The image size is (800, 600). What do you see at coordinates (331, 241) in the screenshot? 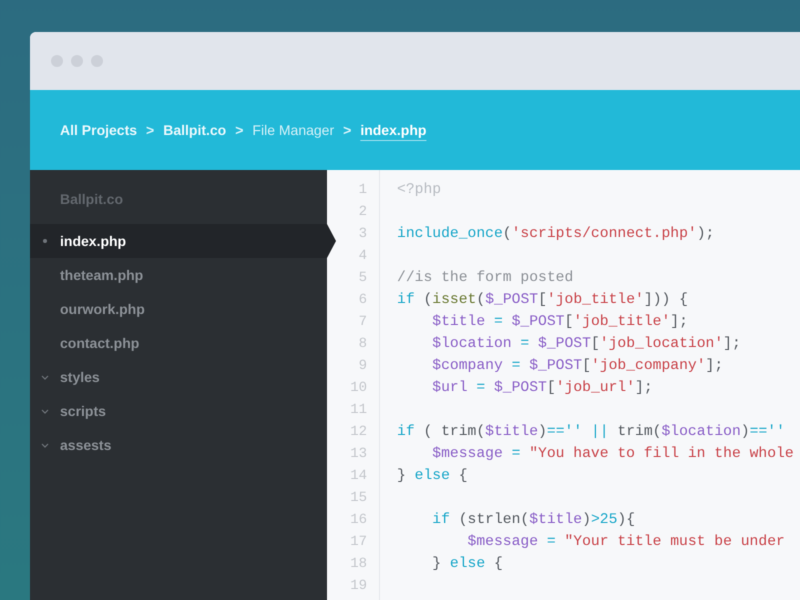
I see `pointer-icon` at bounding box center [331, 241].